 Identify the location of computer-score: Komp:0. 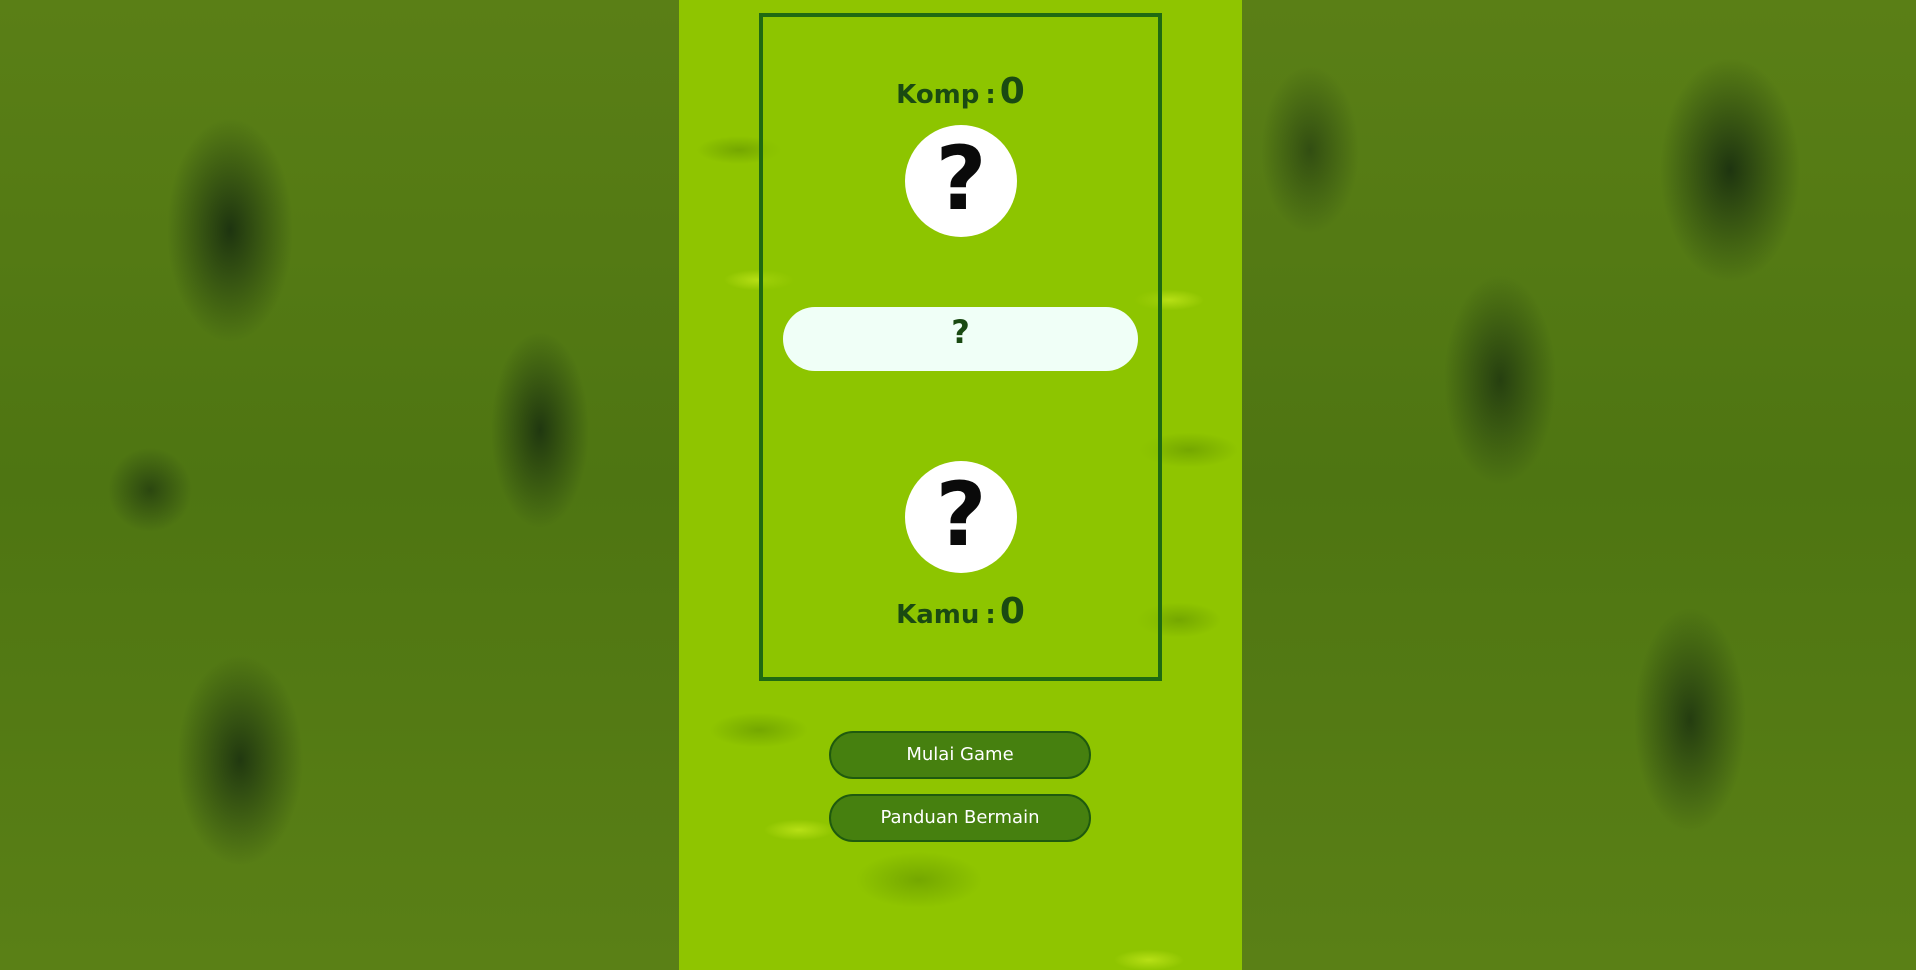
(960, 91).